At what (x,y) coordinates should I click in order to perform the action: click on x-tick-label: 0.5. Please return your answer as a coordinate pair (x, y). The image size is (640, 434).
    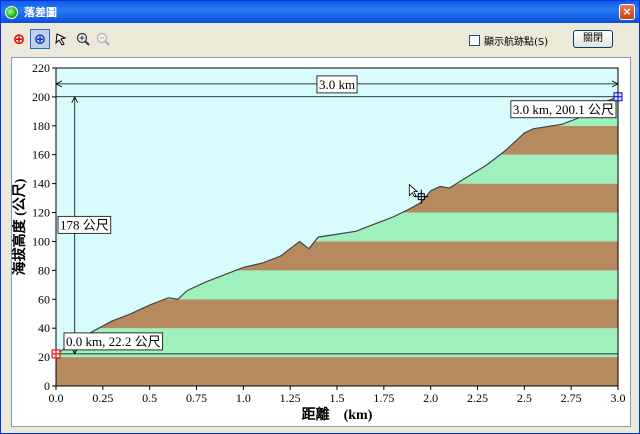
    Looking at the image, I should click on (149, 398).